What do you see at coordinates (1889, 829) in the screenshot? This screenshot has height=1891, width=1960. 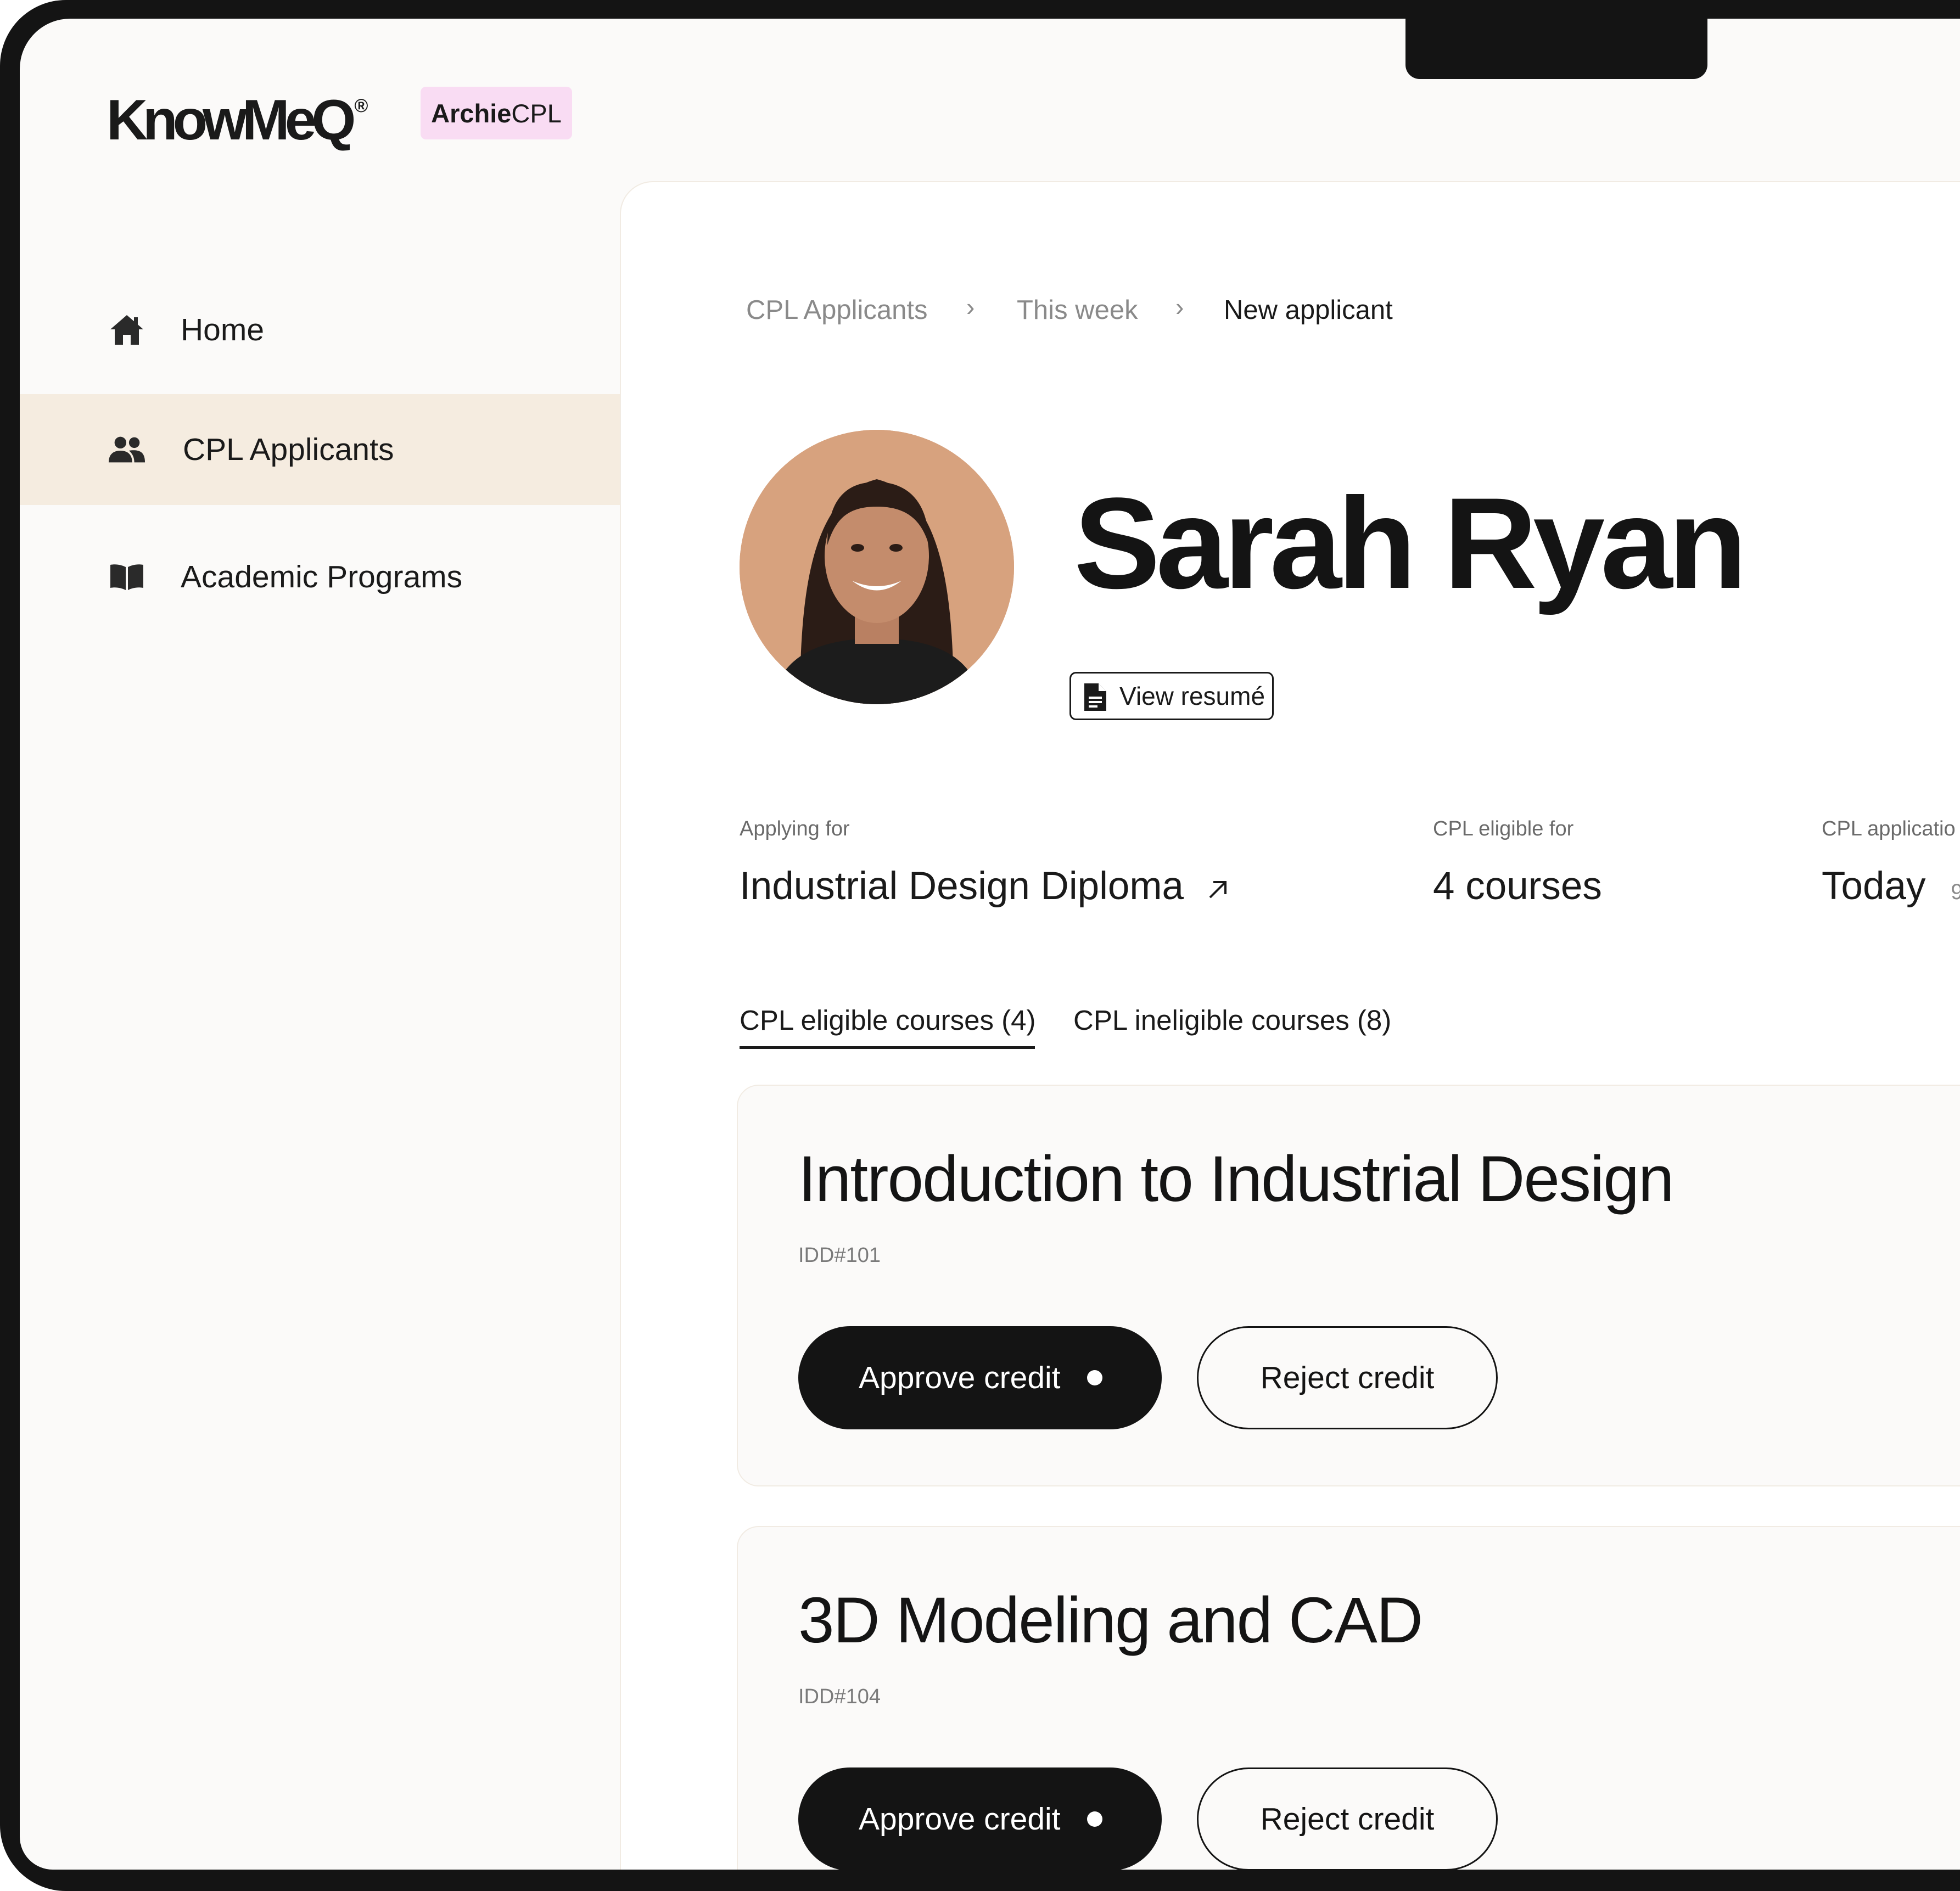 I see `application-label: CPL applicatio` at bounding box center [1889, 829].